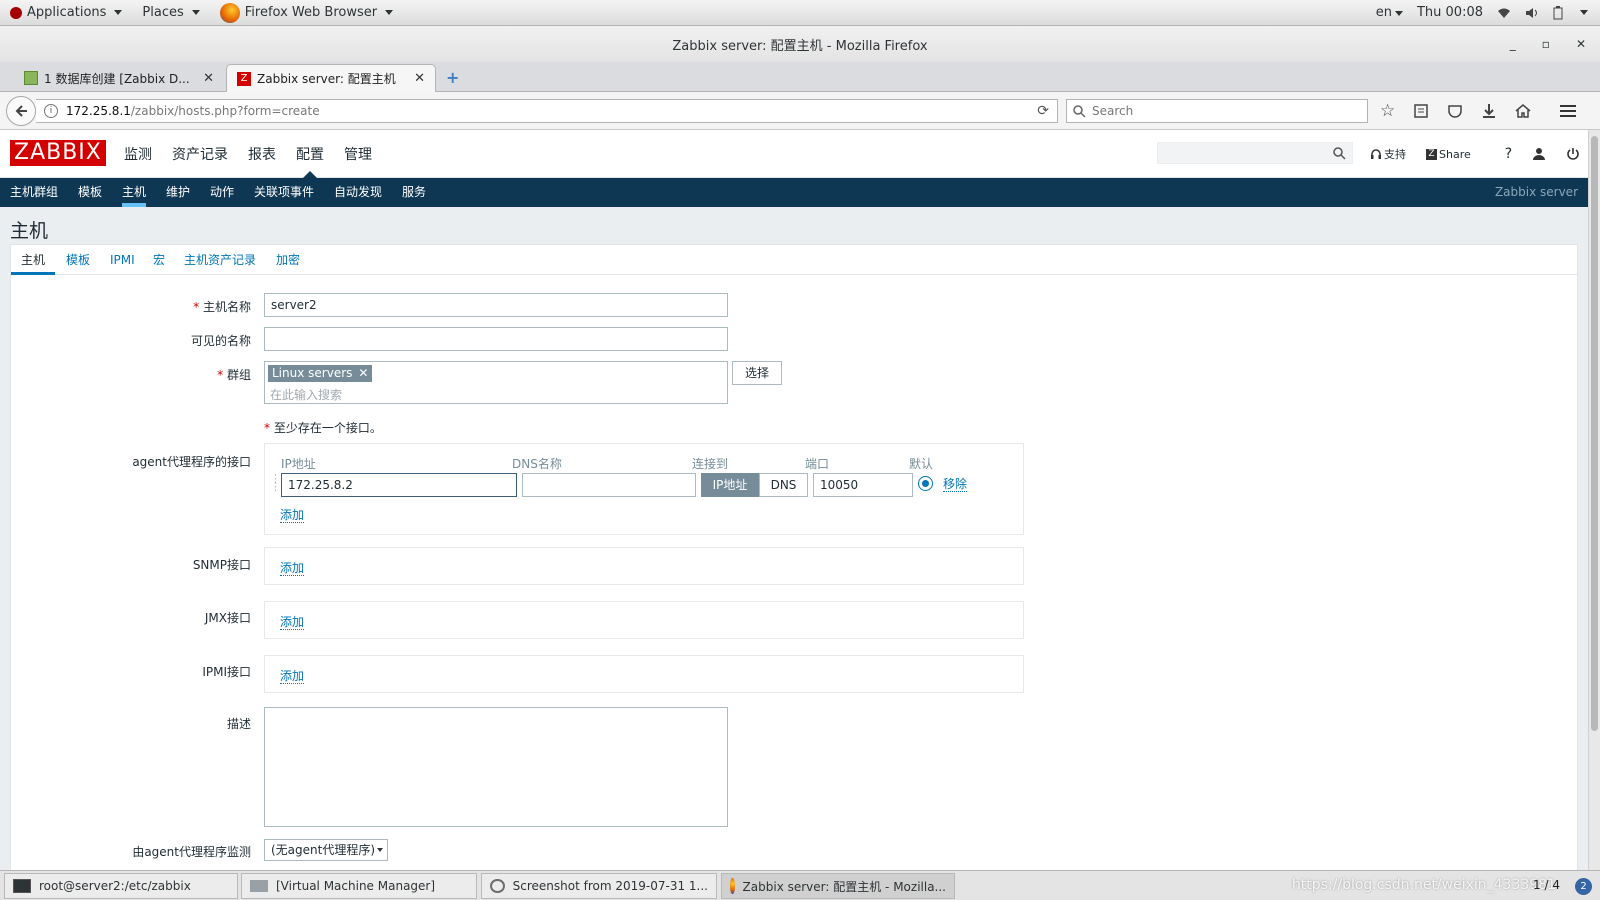  Describe the element at coordinates (310, 174) in the screenshot. I see `active-menu-caret` at that location.